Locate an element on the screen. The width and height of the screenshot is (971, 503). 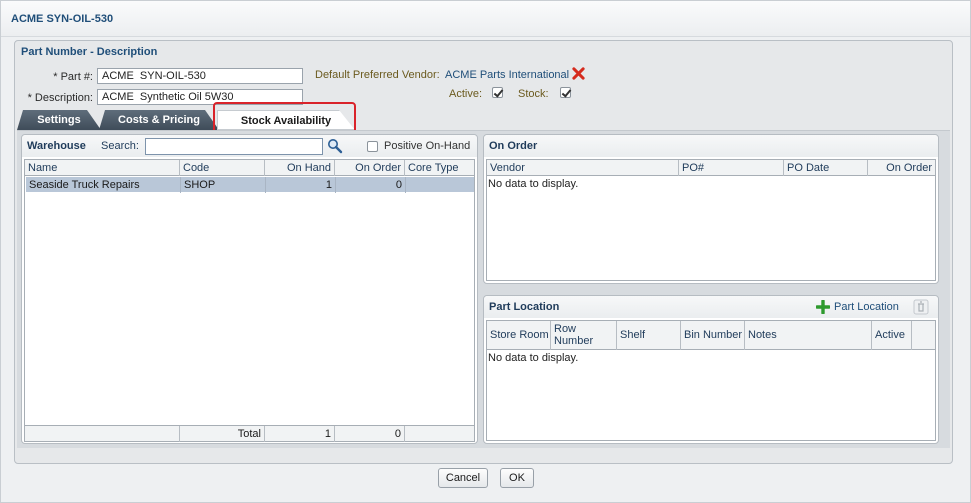
on-order-title: On Order is located at coordinates (513, 146).